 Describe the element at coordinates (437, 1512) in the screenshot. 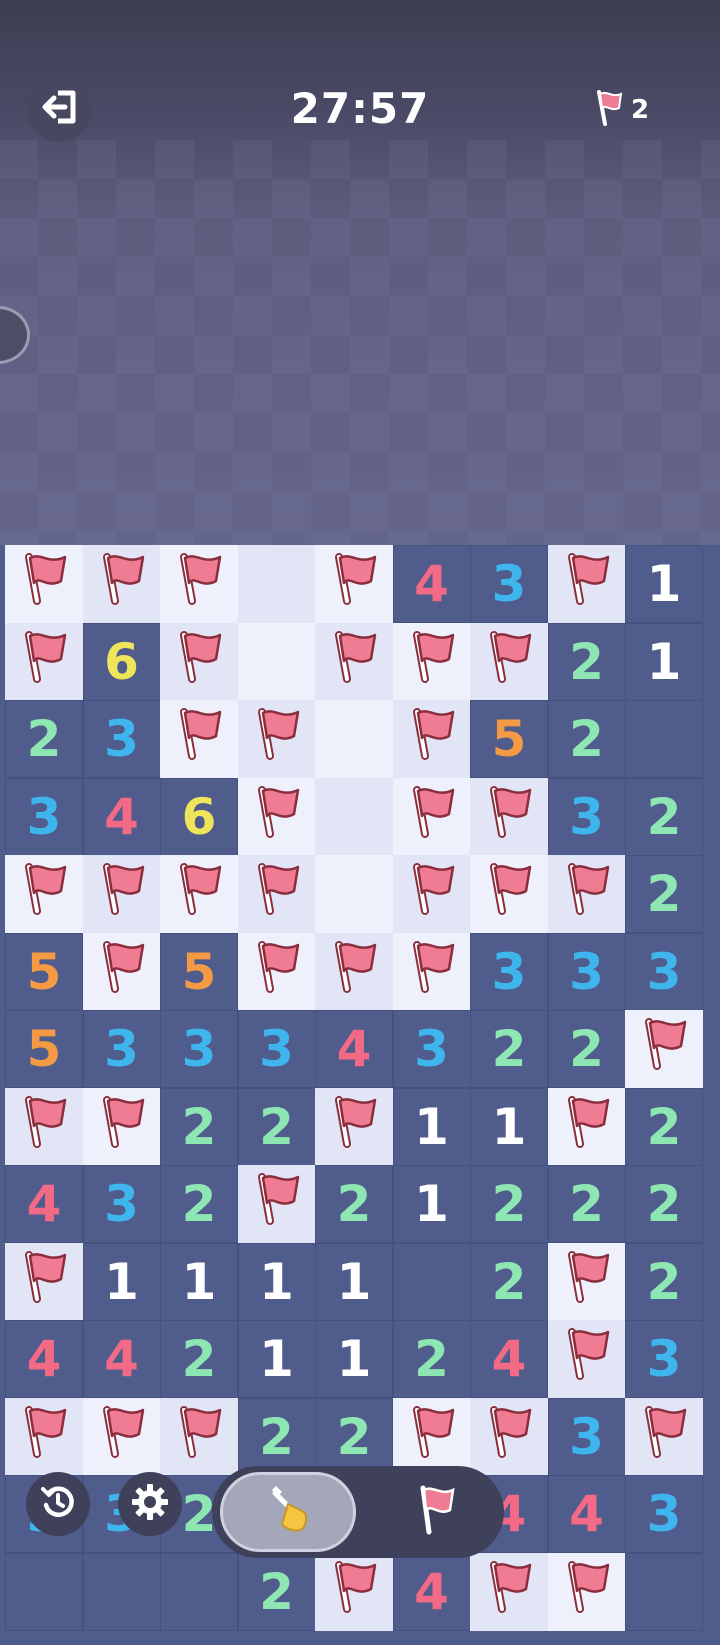

I see `flag-mode-button` at that location.